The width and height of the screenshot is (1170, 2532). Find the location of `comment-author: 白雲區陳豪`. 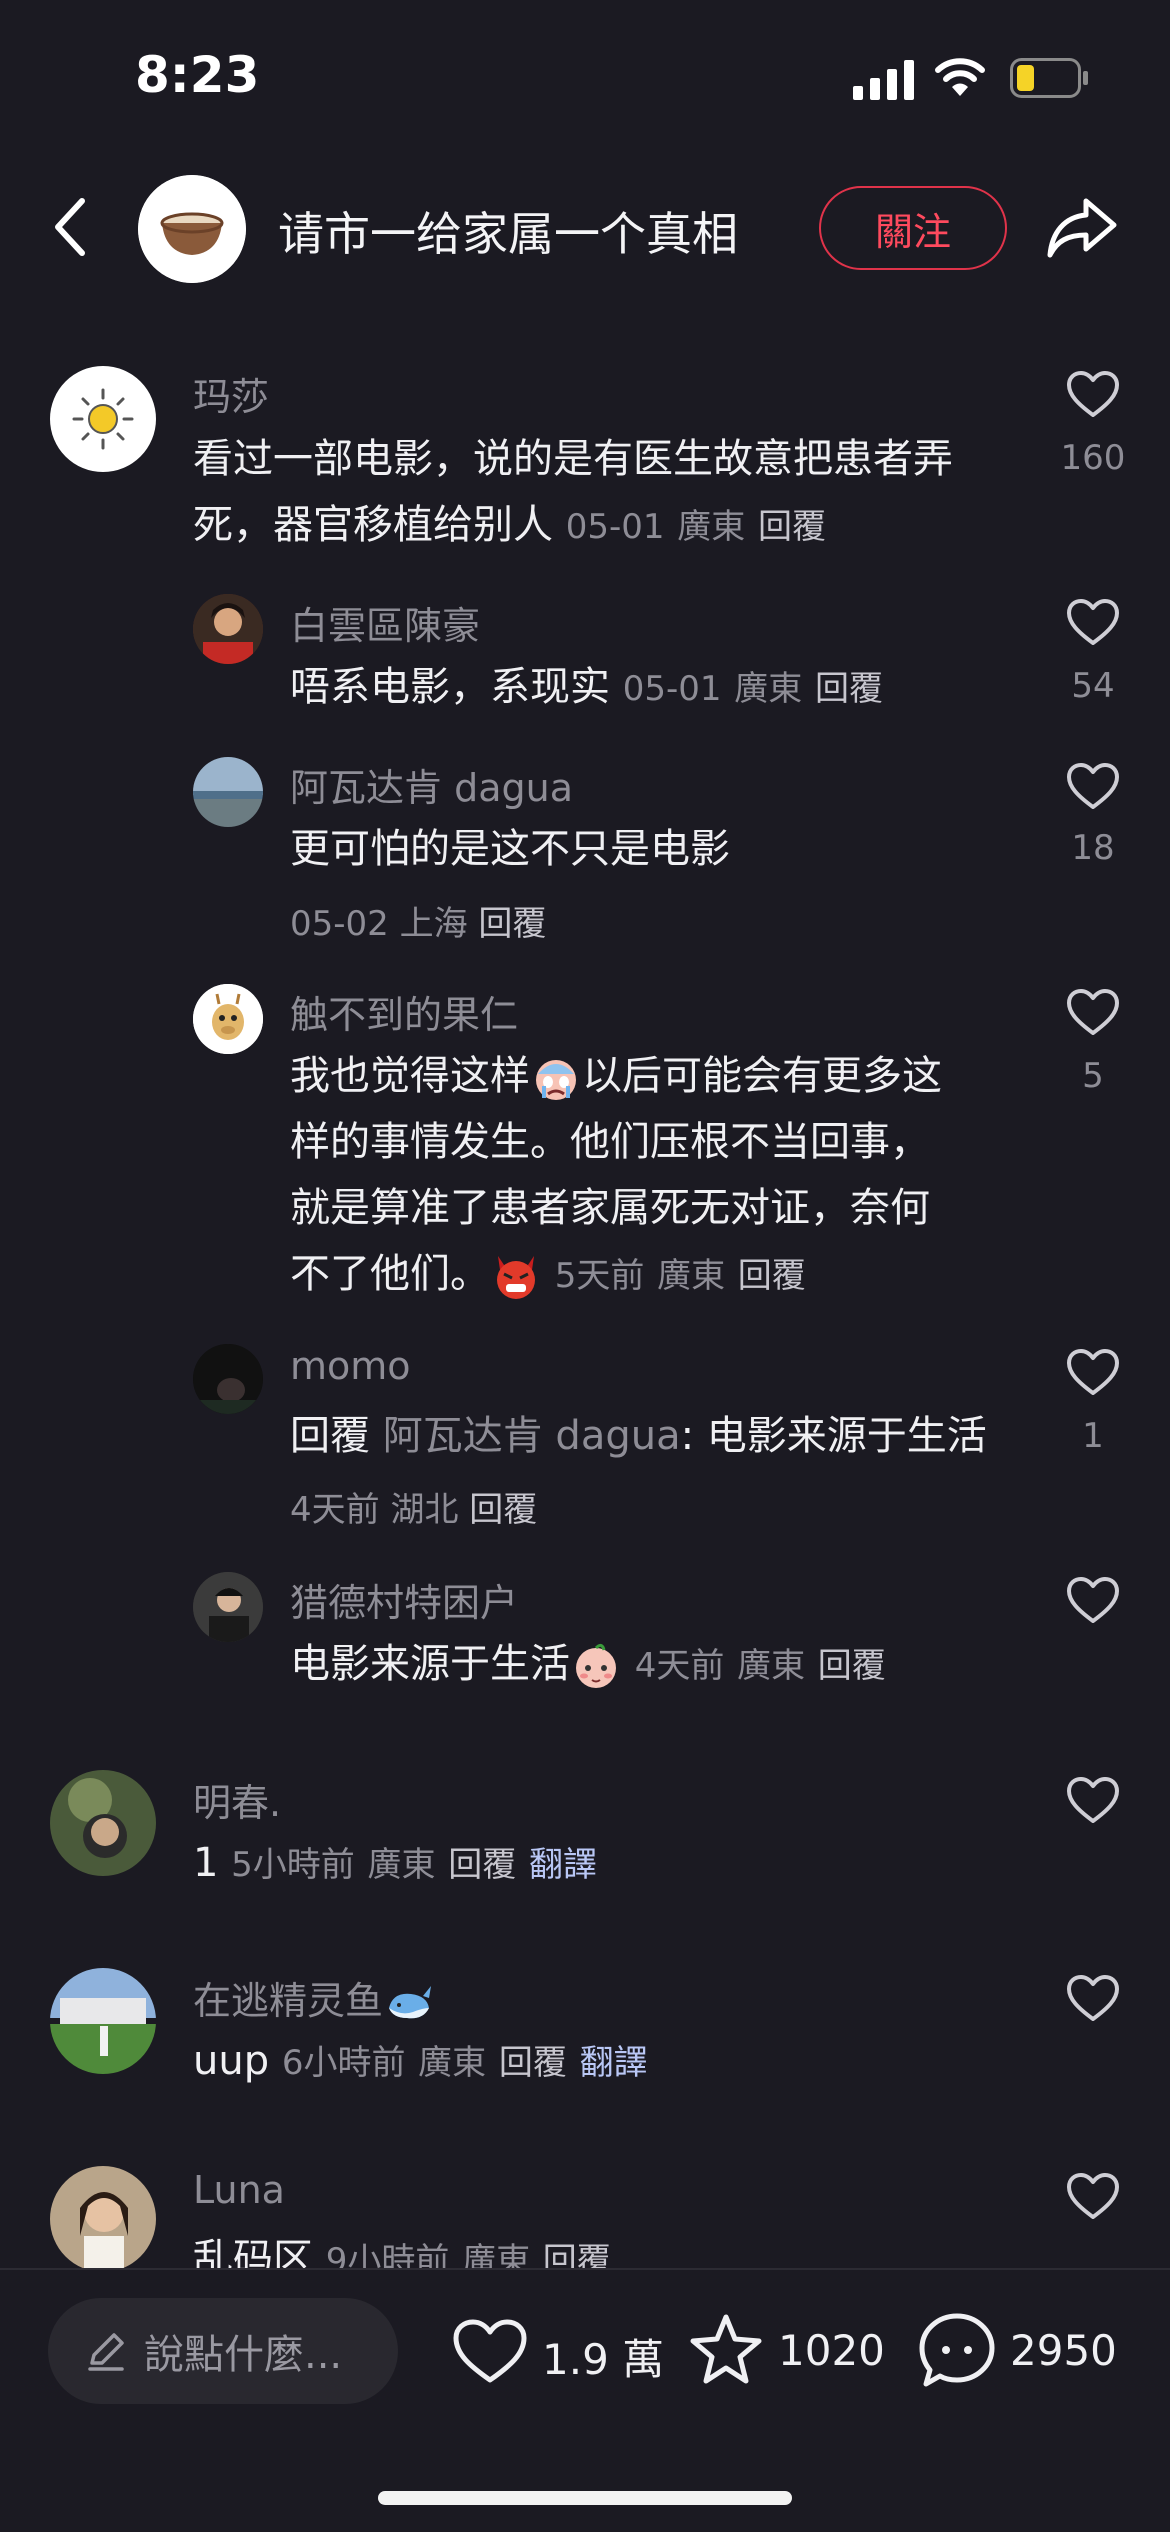

comment-author: 白雲區陳豪 is located at coordinates (385, 622).